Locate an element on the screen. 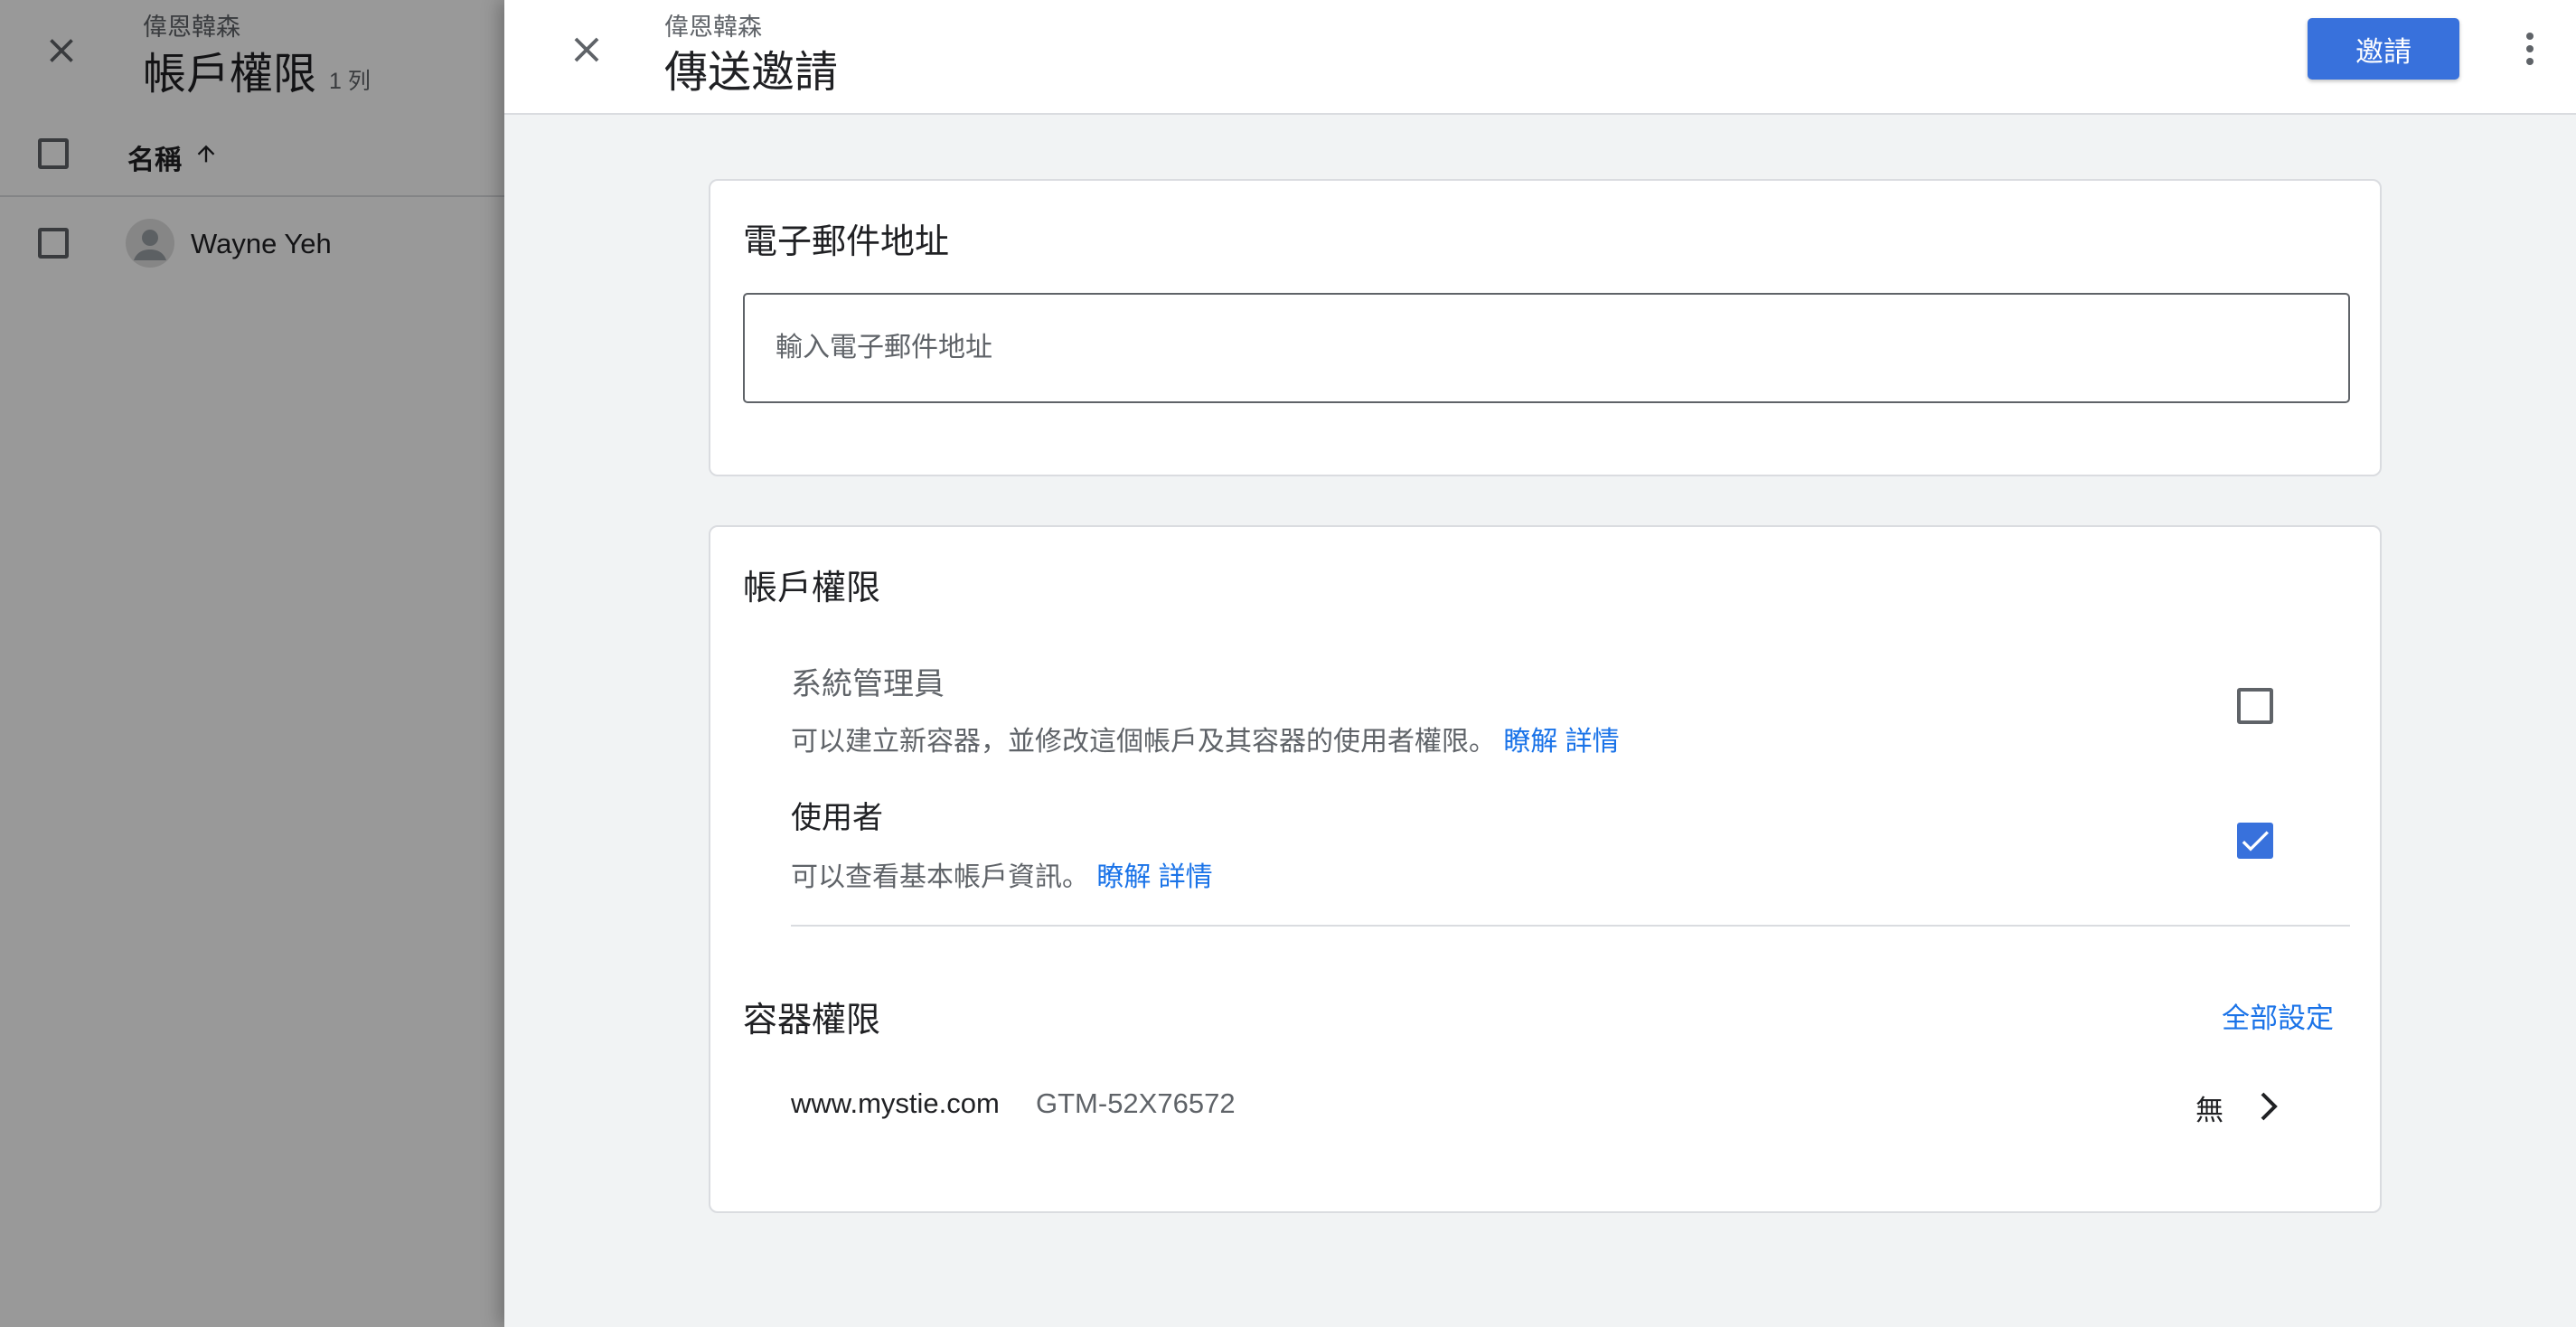 The width and height of the screenshot is (2576, 1327). container-id: GTM-52X76572 is located at coordinates (1136, 1103).